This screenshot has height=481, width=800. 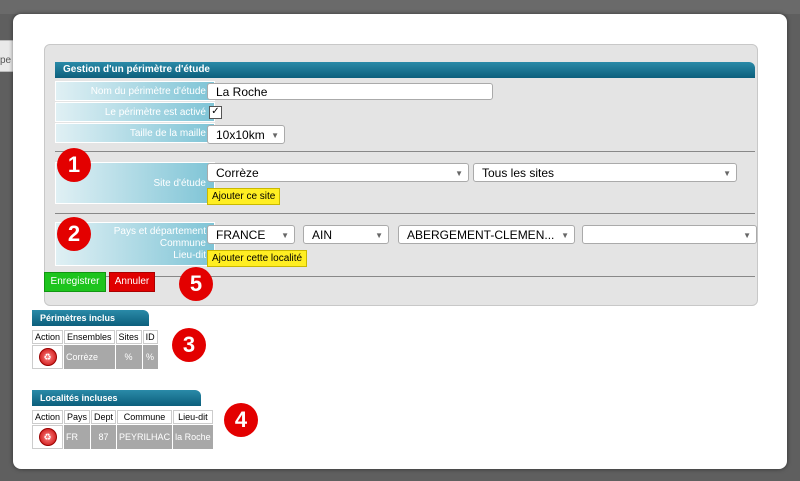 What do you see at coordinates (193, 417) in the screenshot?
I see `column-header: Lieu-dit` at bounding box center [193, 417].